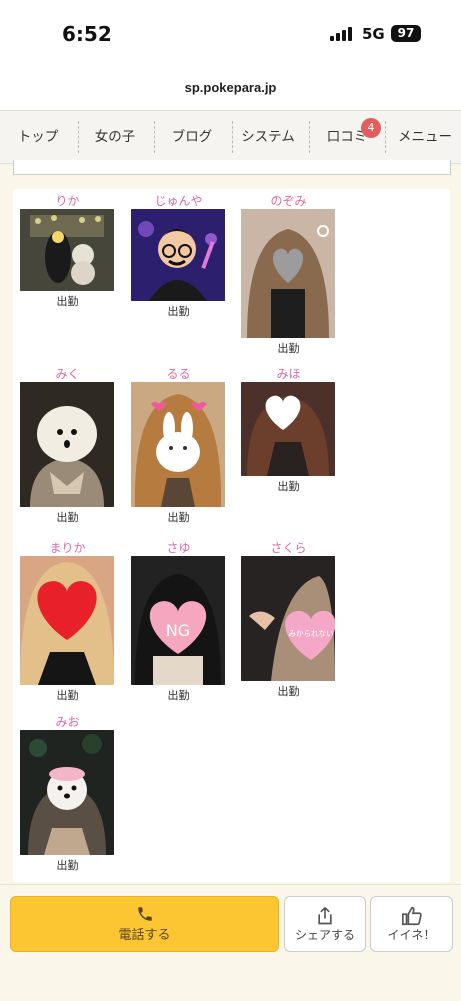  Describe the element at coordinates (371, 128) in the screenshot. I see `review-count-badge: 4` at that location.